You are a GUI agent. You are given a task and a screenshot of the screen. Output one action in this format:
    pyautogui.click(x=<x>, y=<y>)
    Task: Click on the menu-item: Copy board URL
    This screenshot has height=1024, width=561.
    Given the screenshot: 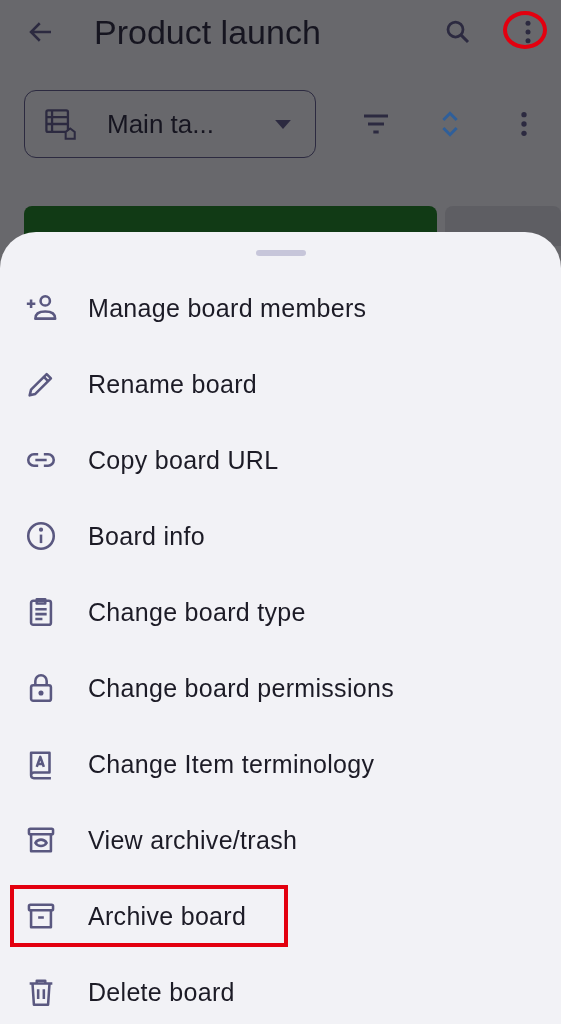 What is the action you would take?
    pyautogui.click(x=280, y=460)
    